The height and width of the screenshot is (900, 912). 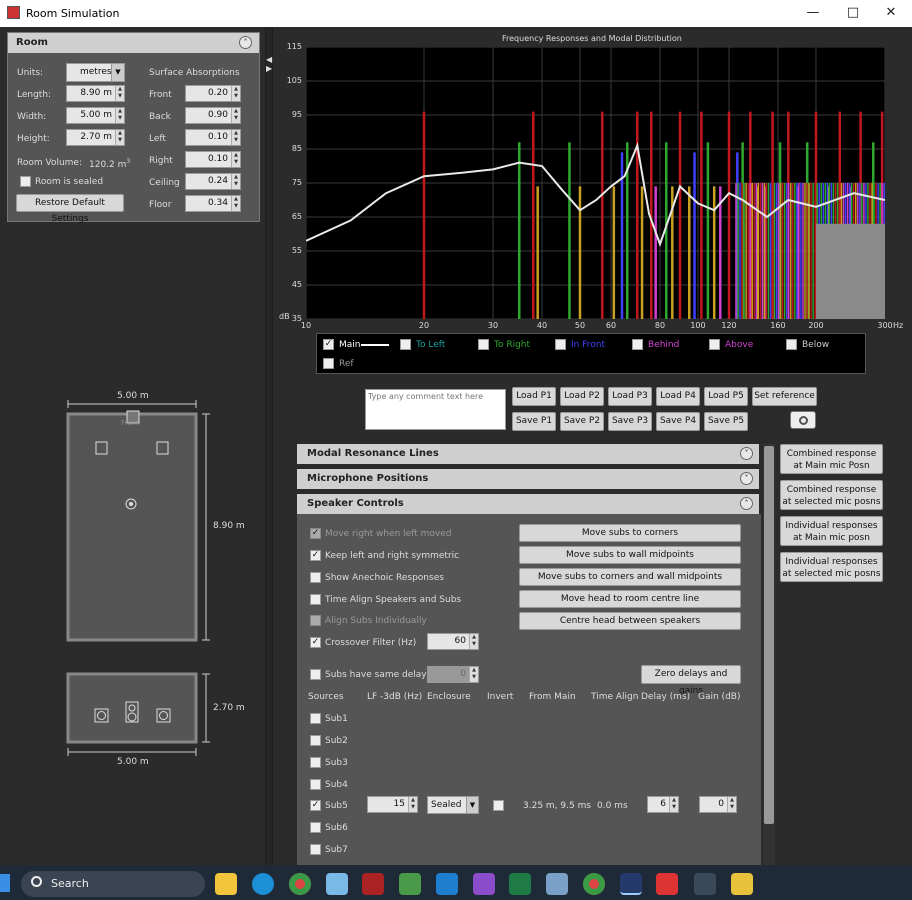 I want to click on ceiling-absorption-spinner: 0.24 ▲ ▼, so click(x=213, y=181).